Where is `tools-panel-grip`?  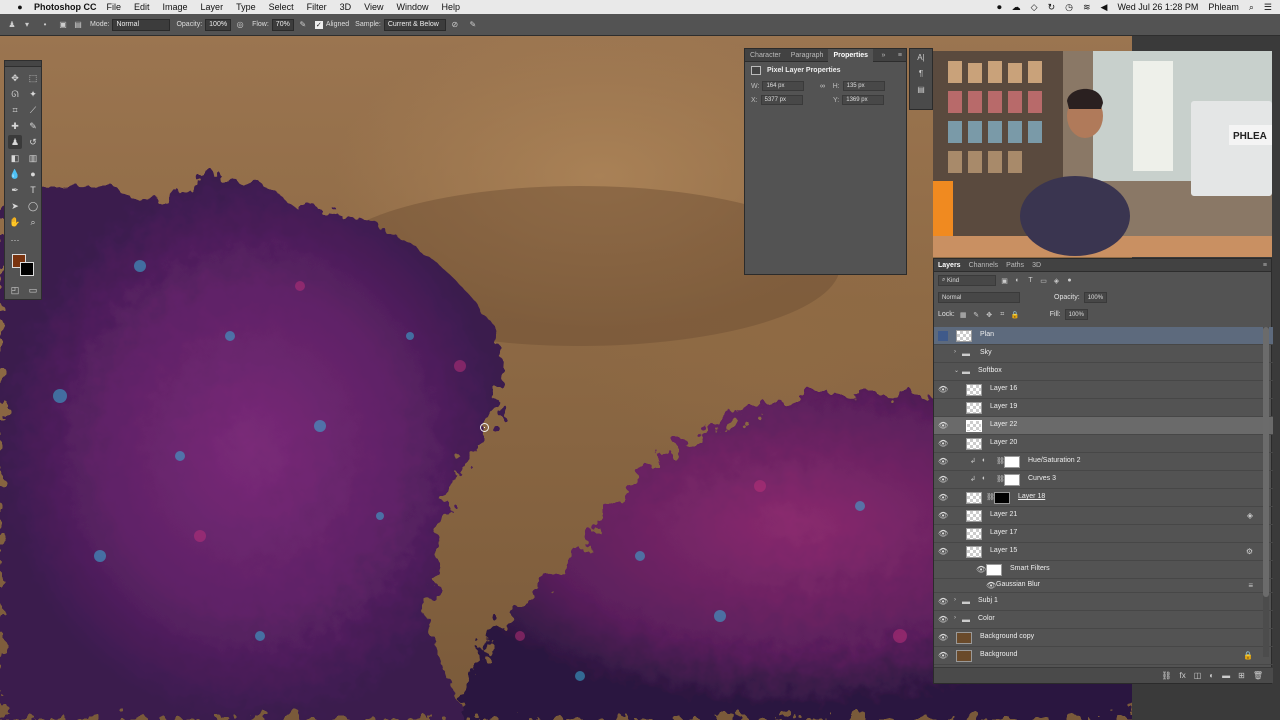
tools-panel-grip is located at coordinates (23, 64).